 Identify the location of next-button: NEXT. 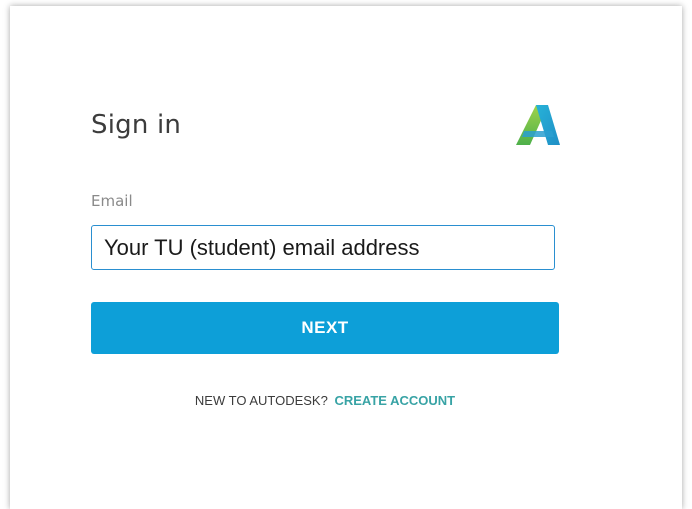
(325, 328).